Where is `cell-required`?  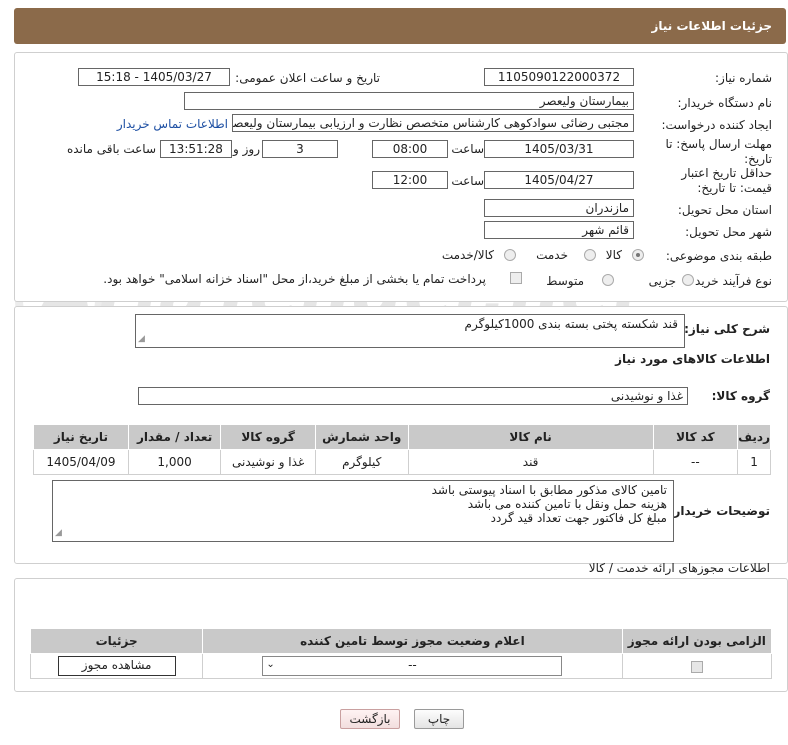
cell-required is located at coordinates (697, 666).